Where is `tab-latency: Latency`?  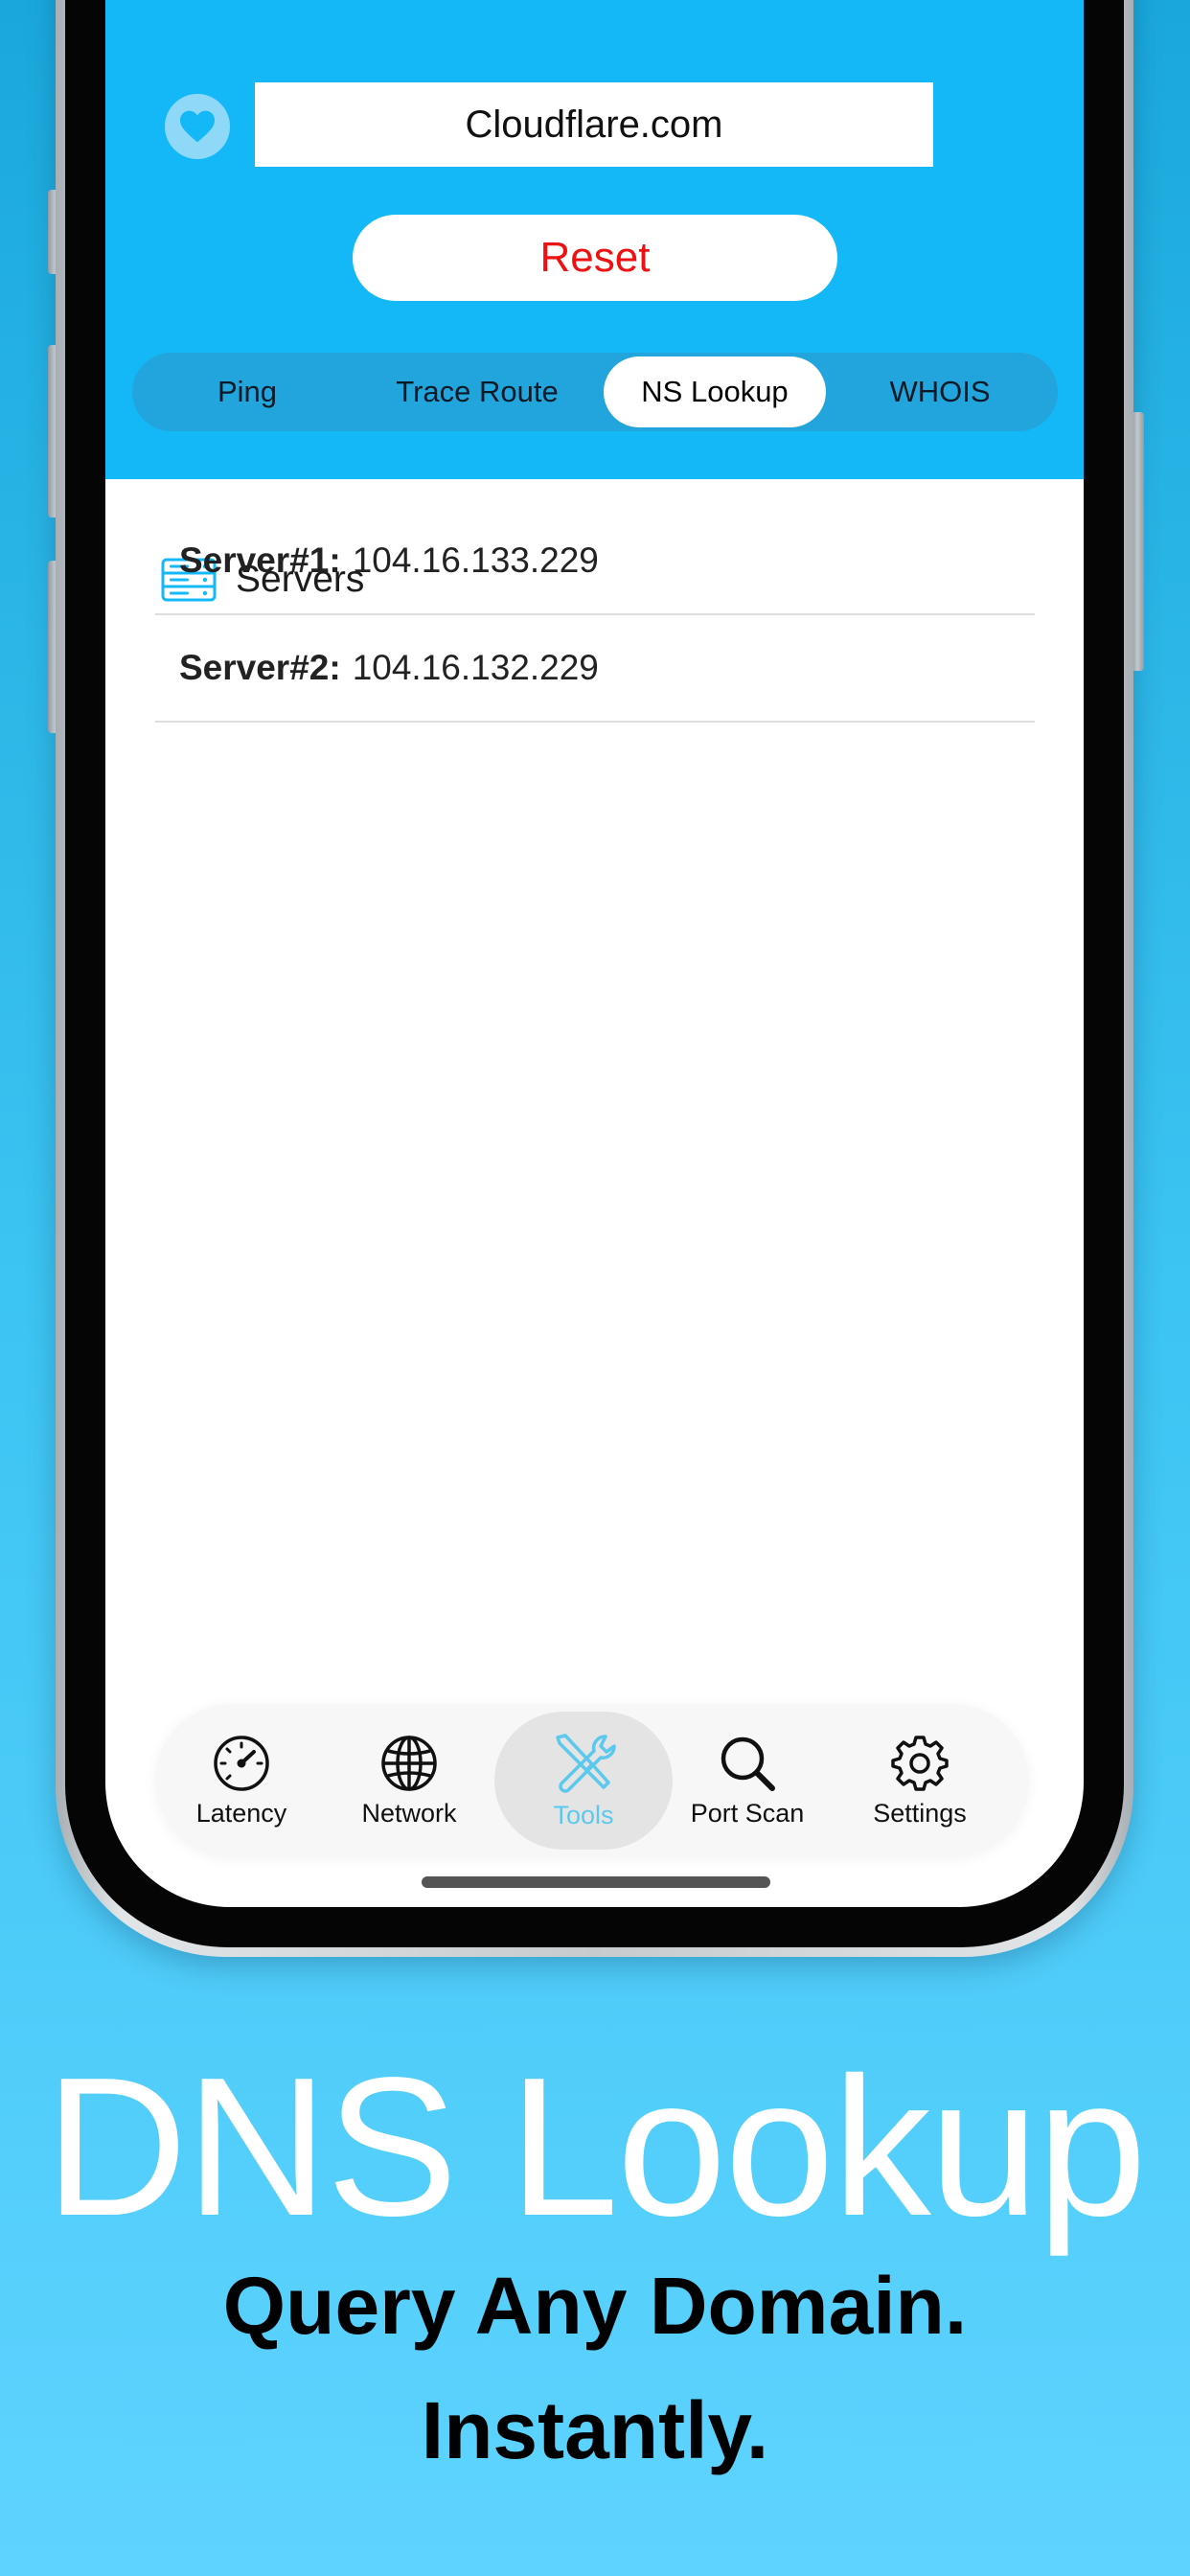 tab-latency: Latency is located at coordinates (242, 1781).